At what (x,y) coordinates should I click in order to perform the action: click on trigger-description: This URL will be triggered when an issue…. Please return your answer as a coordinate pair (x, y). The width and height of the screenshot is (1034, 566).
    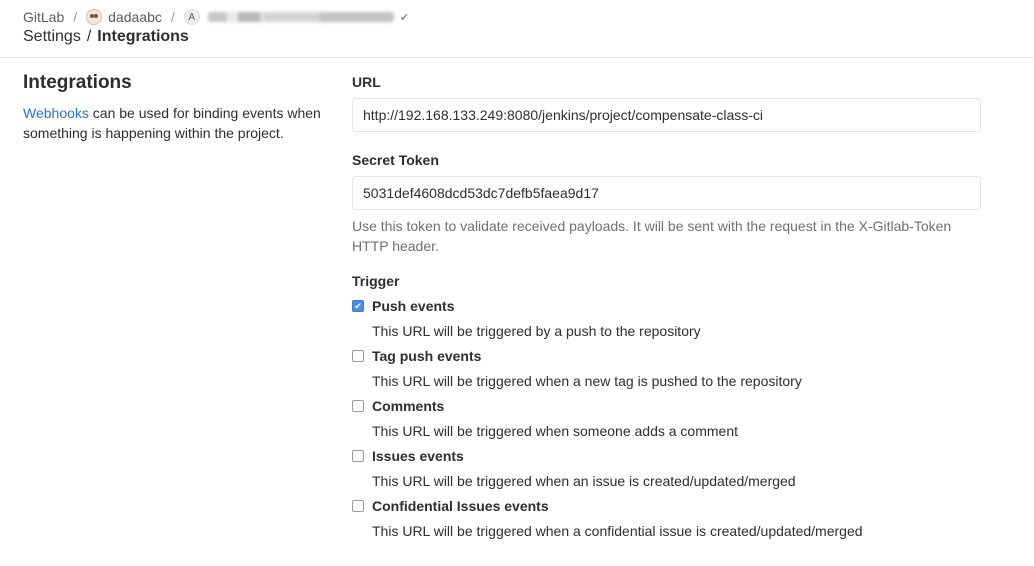
    Looking at the image, I should click on (584, 481).